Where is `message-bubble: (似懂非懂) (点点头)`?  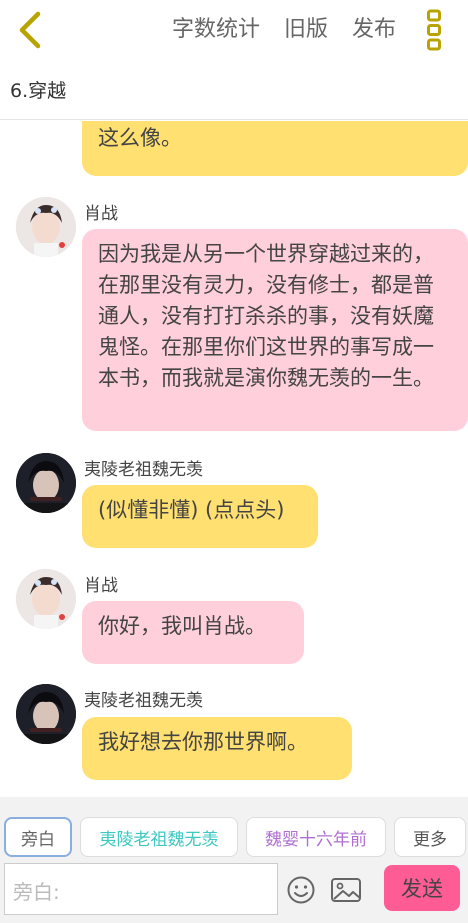 message-bubble: (似懂非懂) (点点头) is located at coordinates (200, 516).